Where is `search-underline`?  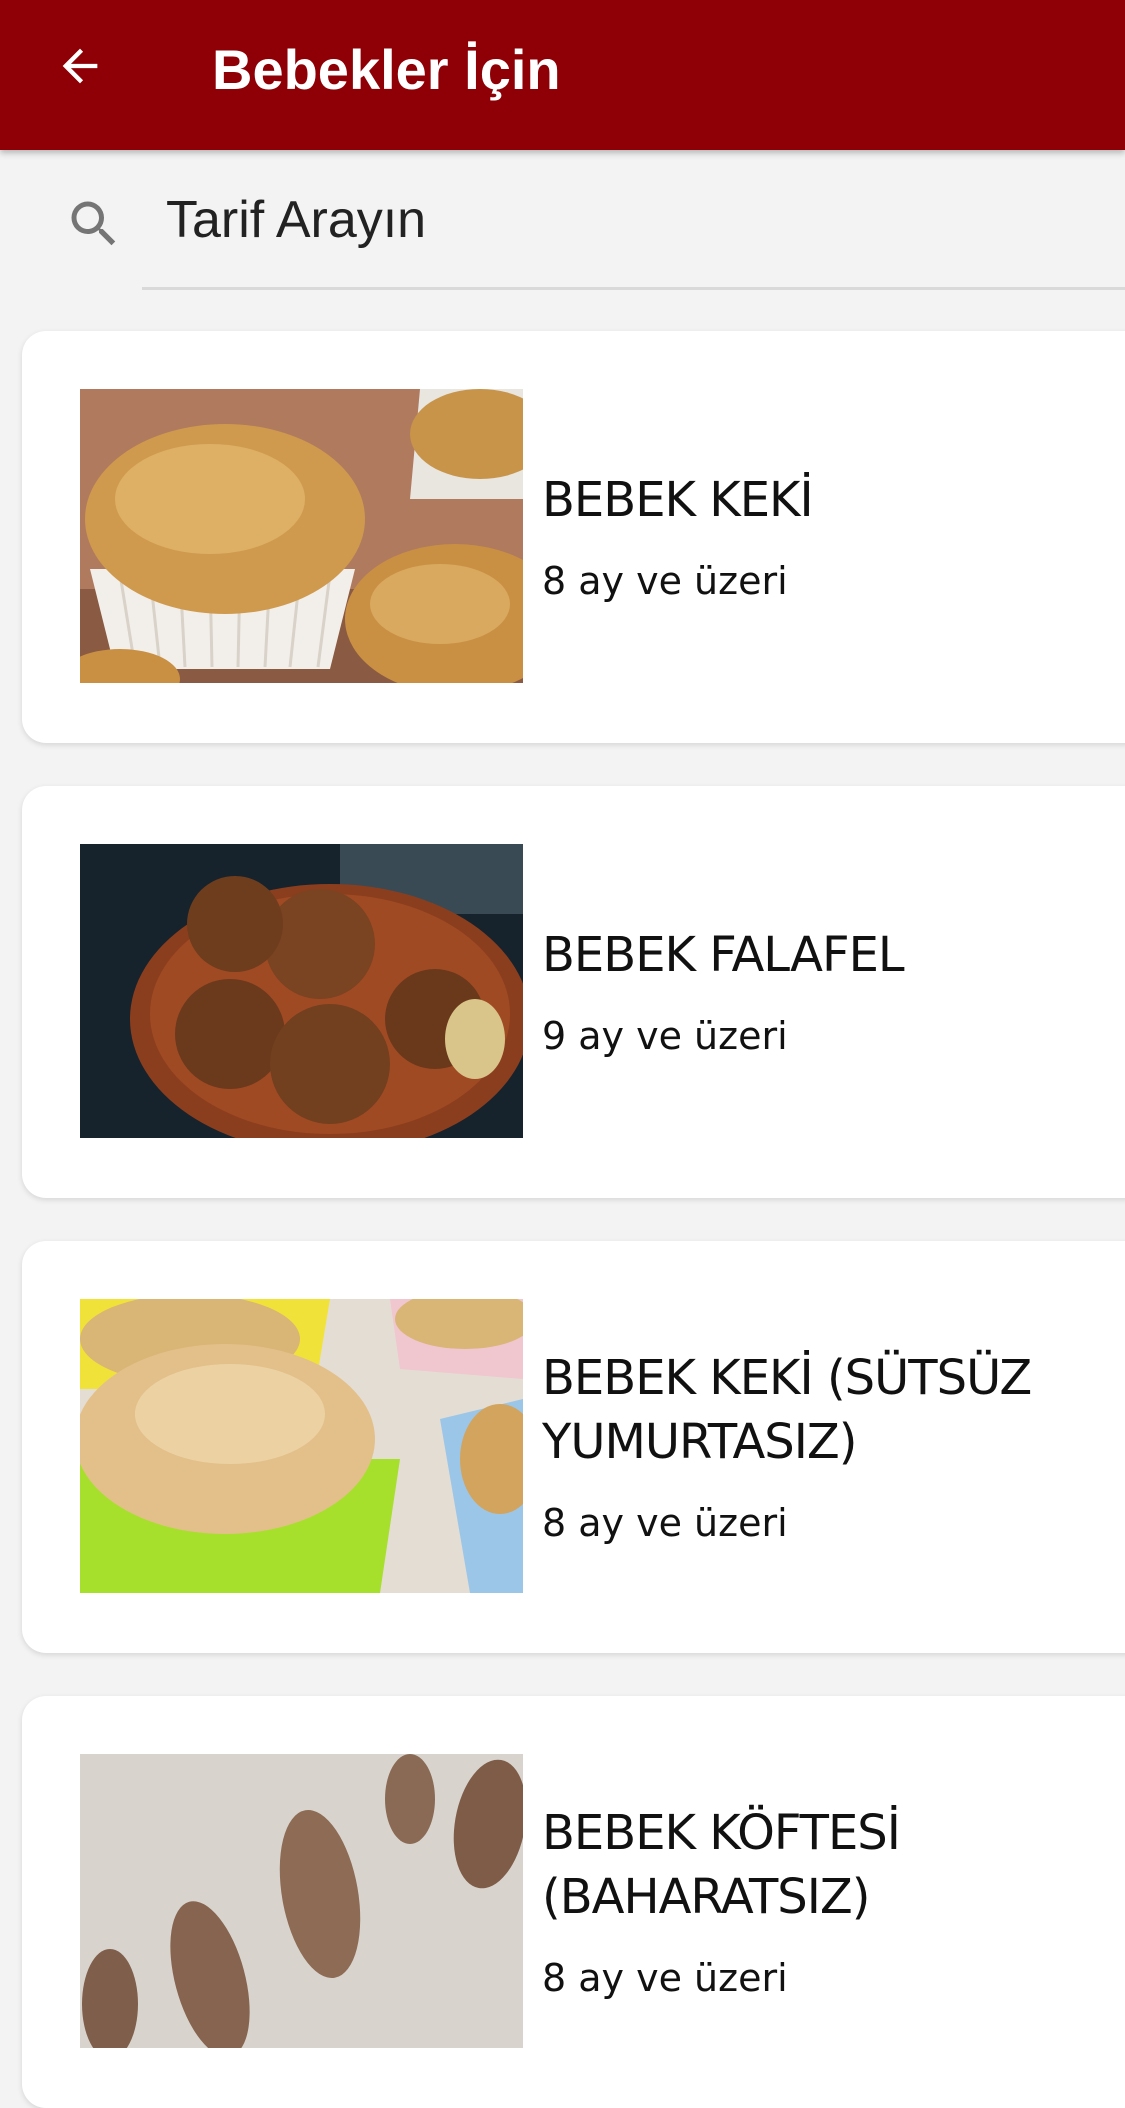 search-underline is located at coordinates (633, 288).